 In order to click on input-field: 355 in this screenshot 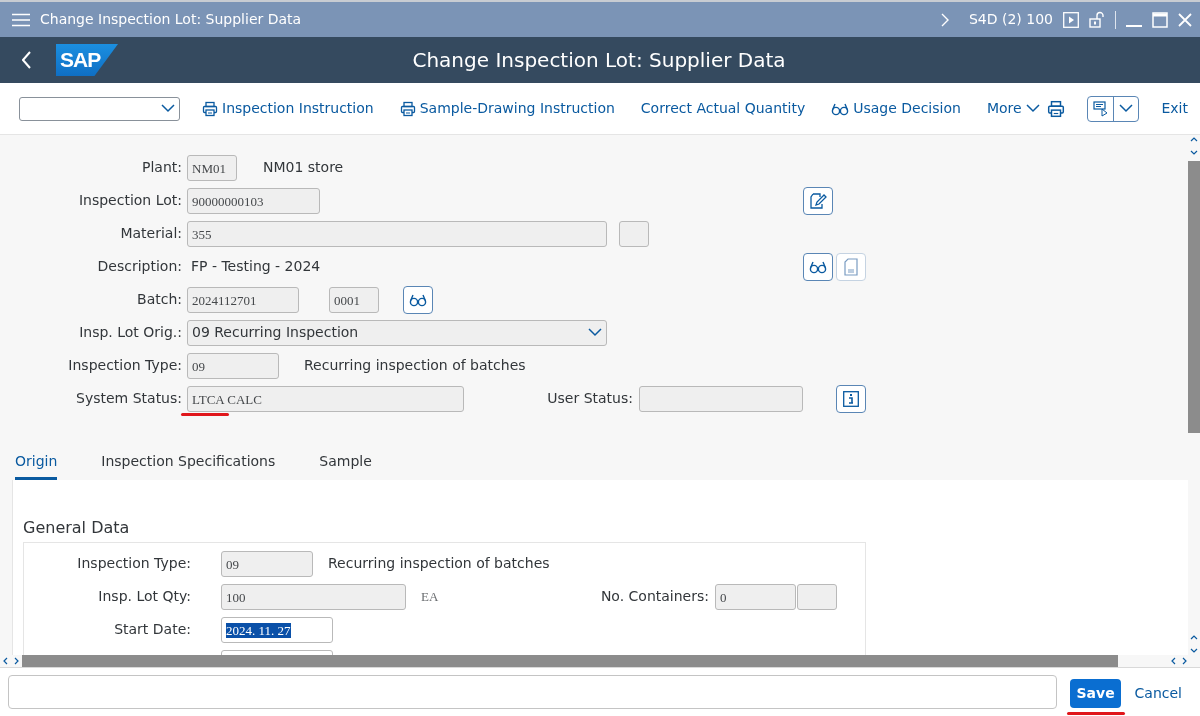, I will do `click(397, 233)`.